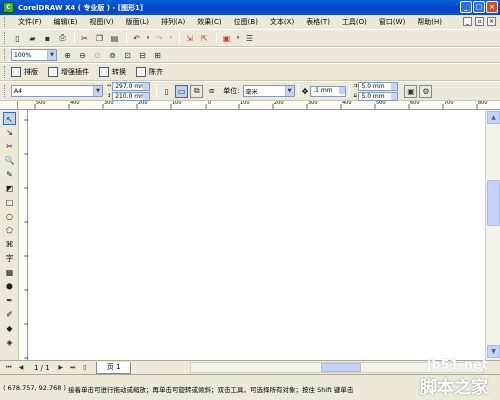  Describe the element at coordinates (137, 22) in the screenshot. I see `menu-layout: 版面(L)` at that location.